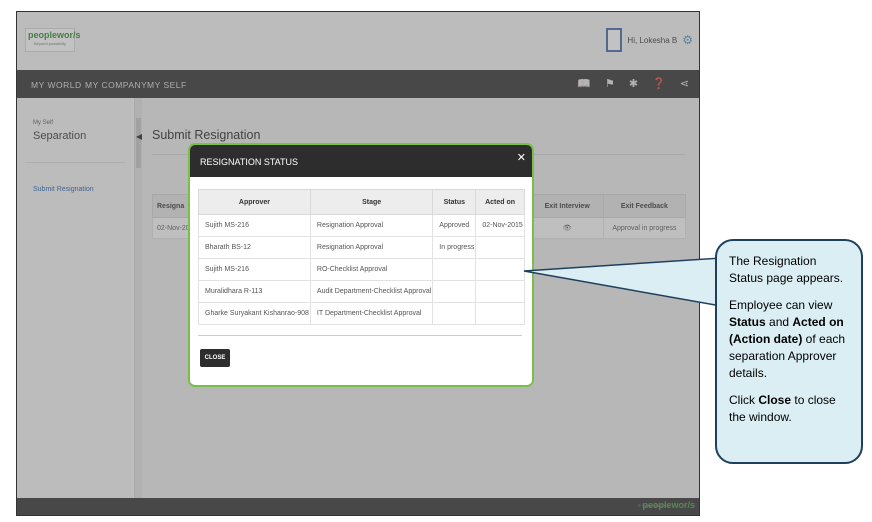  I want to click on callout-status-word: Status, so click(747, 322).